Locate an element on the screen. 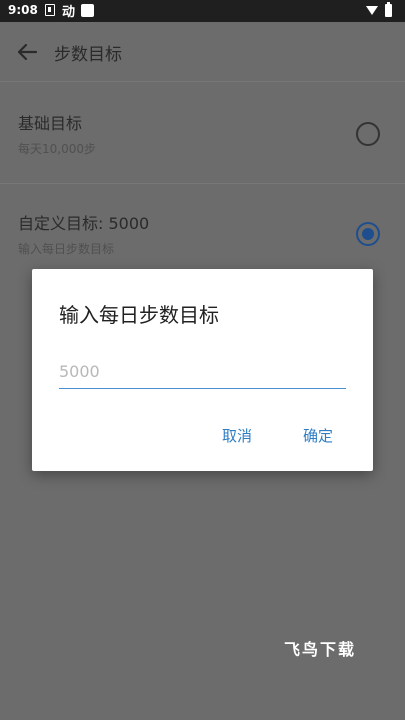  step-goal-input is located at coordinates (202, 372).